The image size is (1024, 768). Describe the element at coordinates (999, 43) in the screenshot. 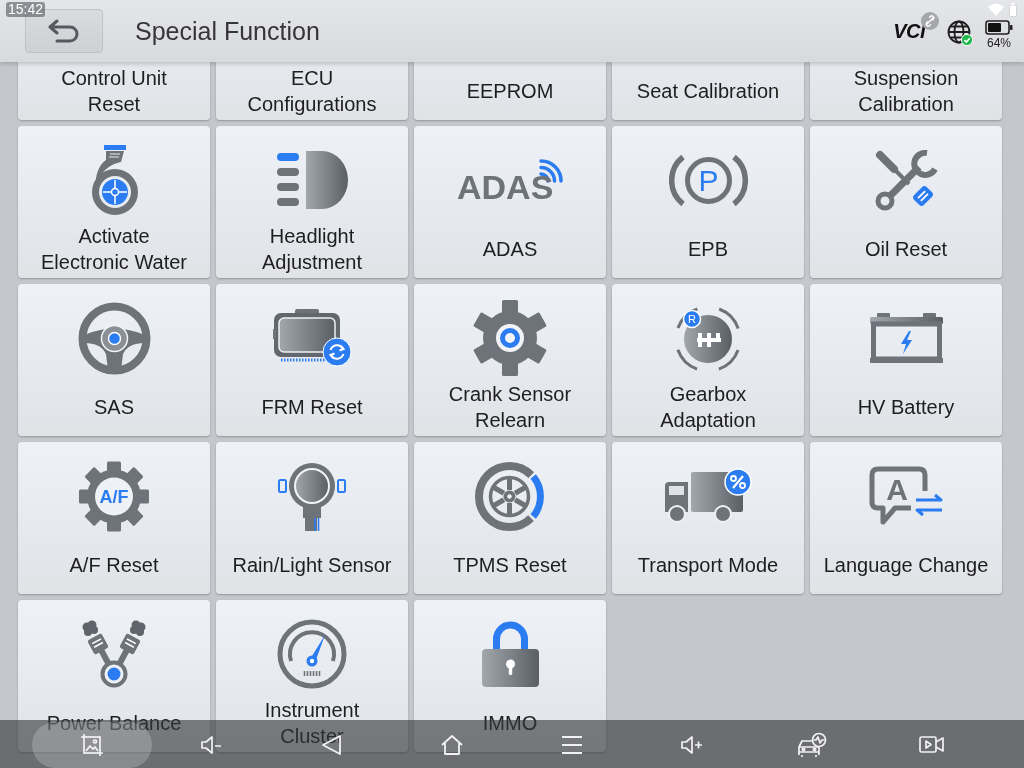

I see `battery-percentage: 64%` at that location.